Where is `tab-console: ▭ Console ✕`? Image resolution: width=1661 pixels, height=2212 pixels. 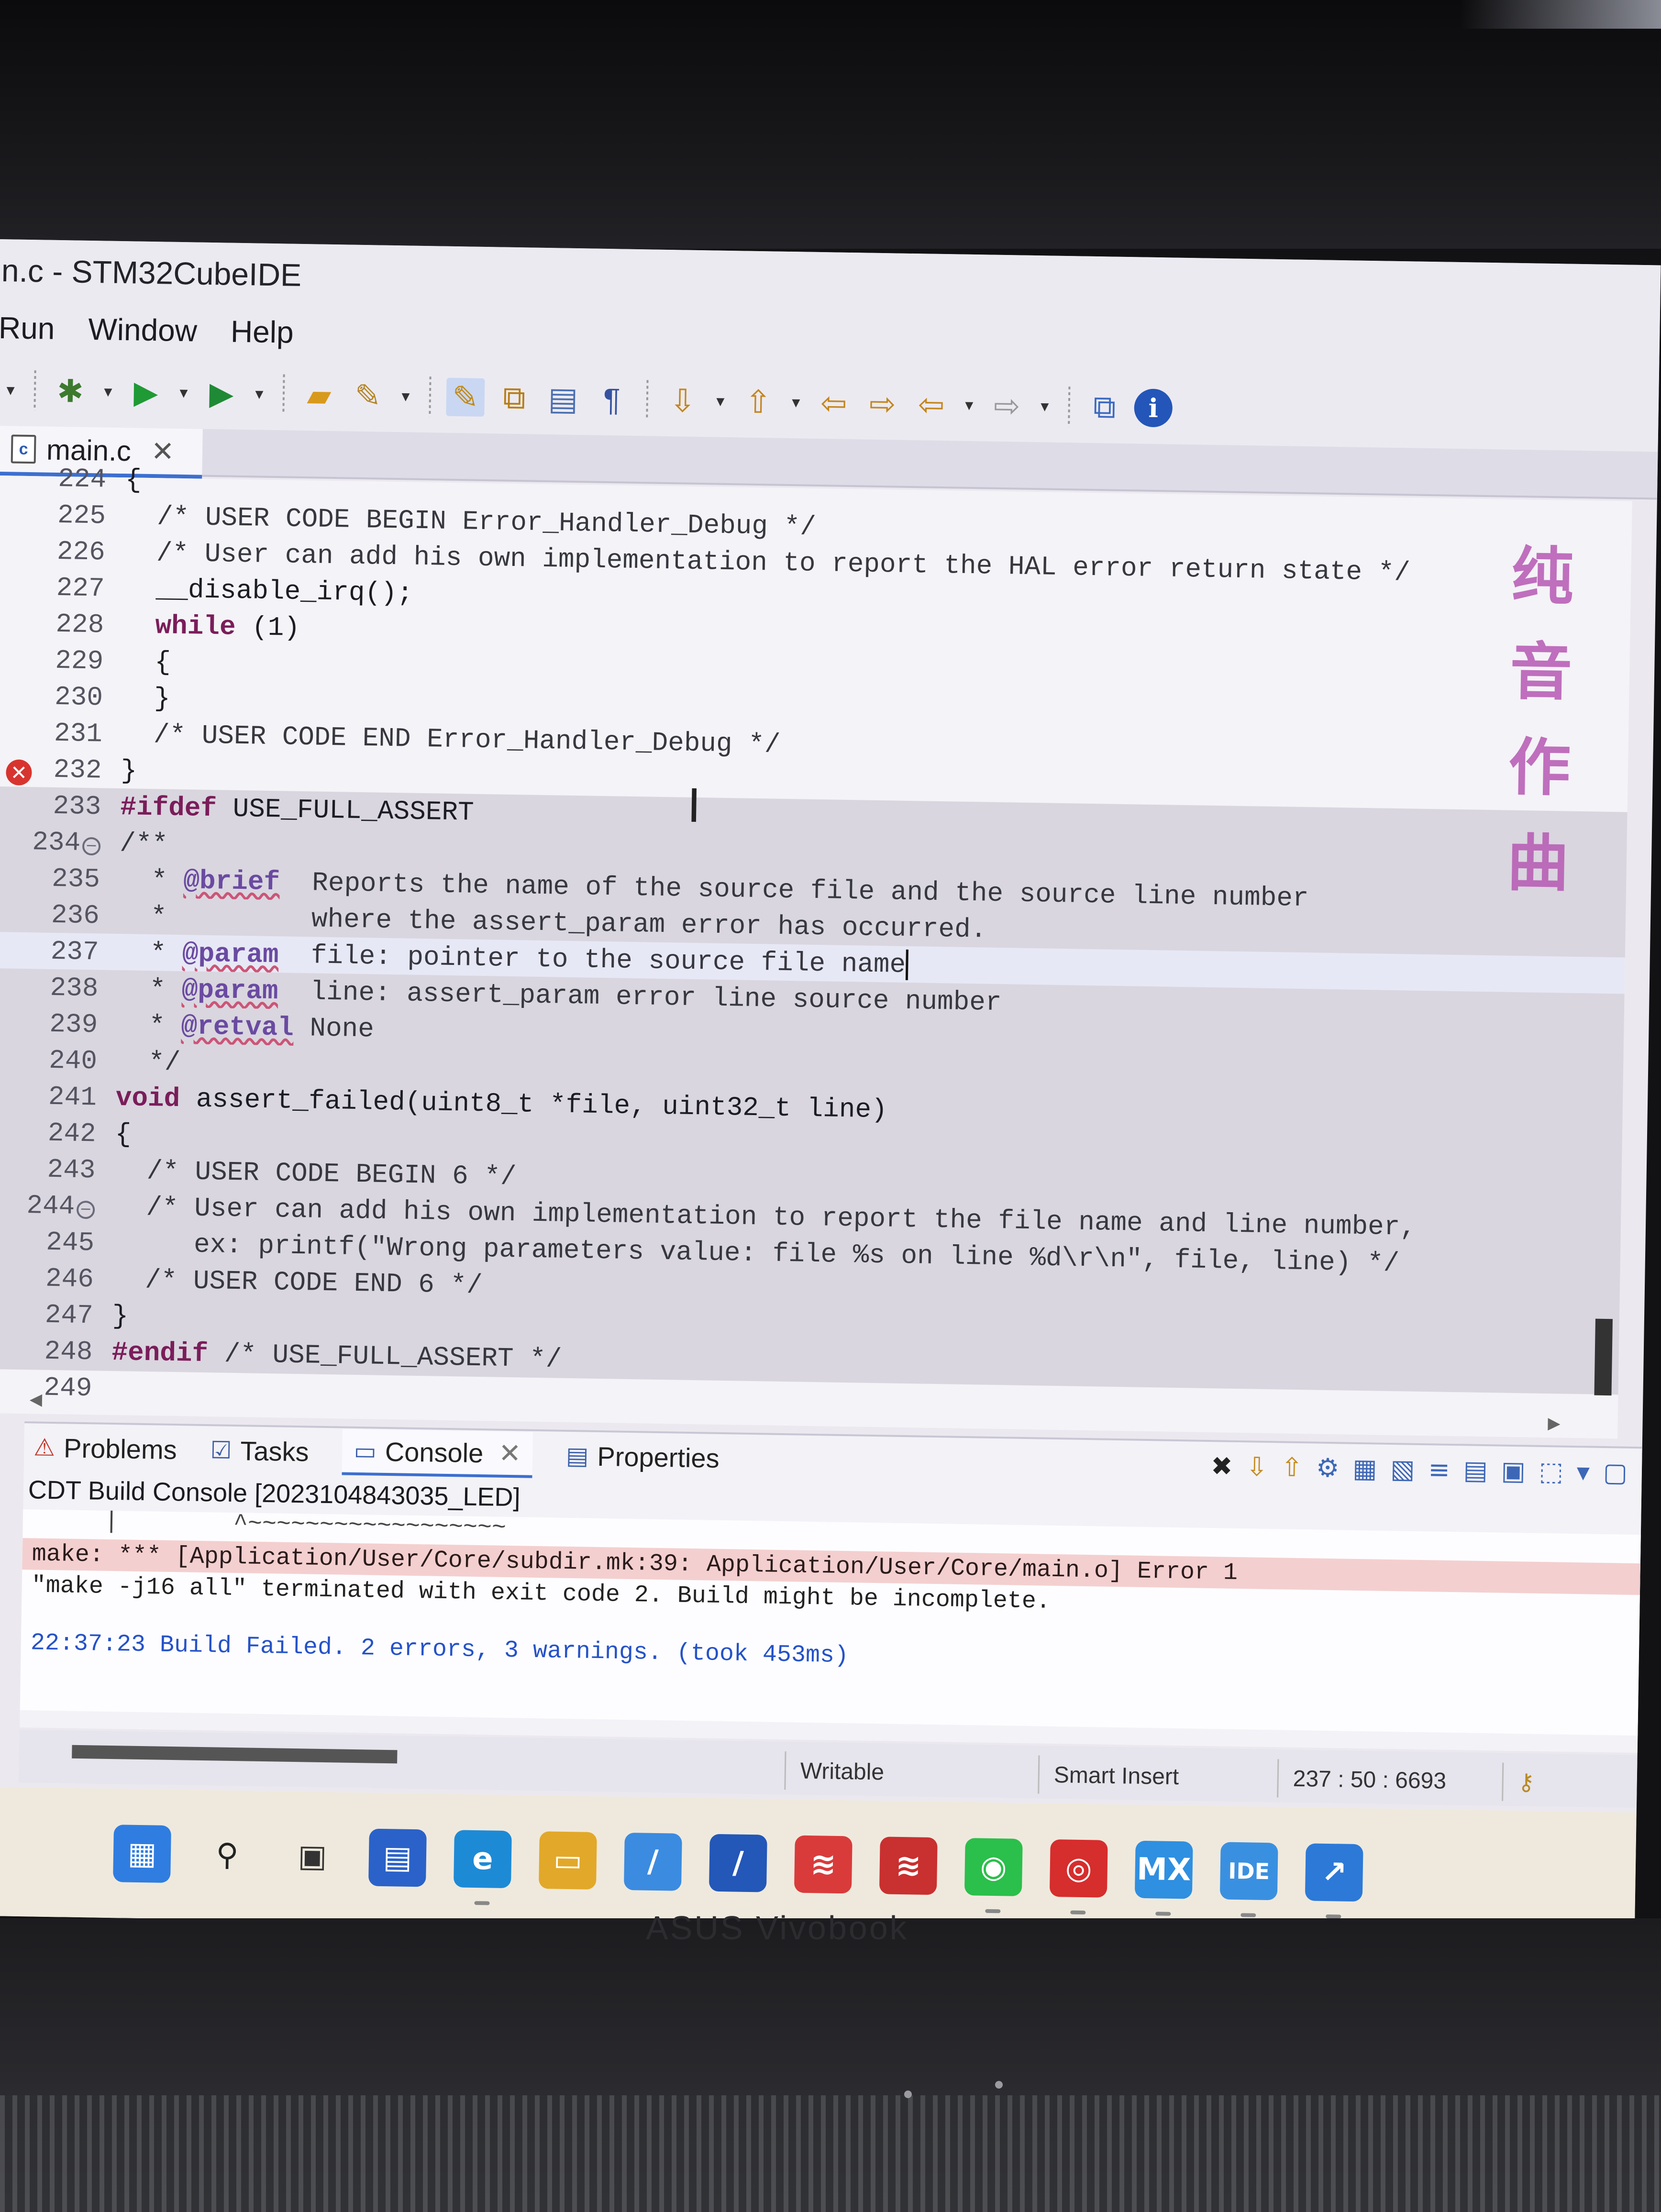 tab-console: ▭ Console ✕ is located at coordinates (438, 1453).